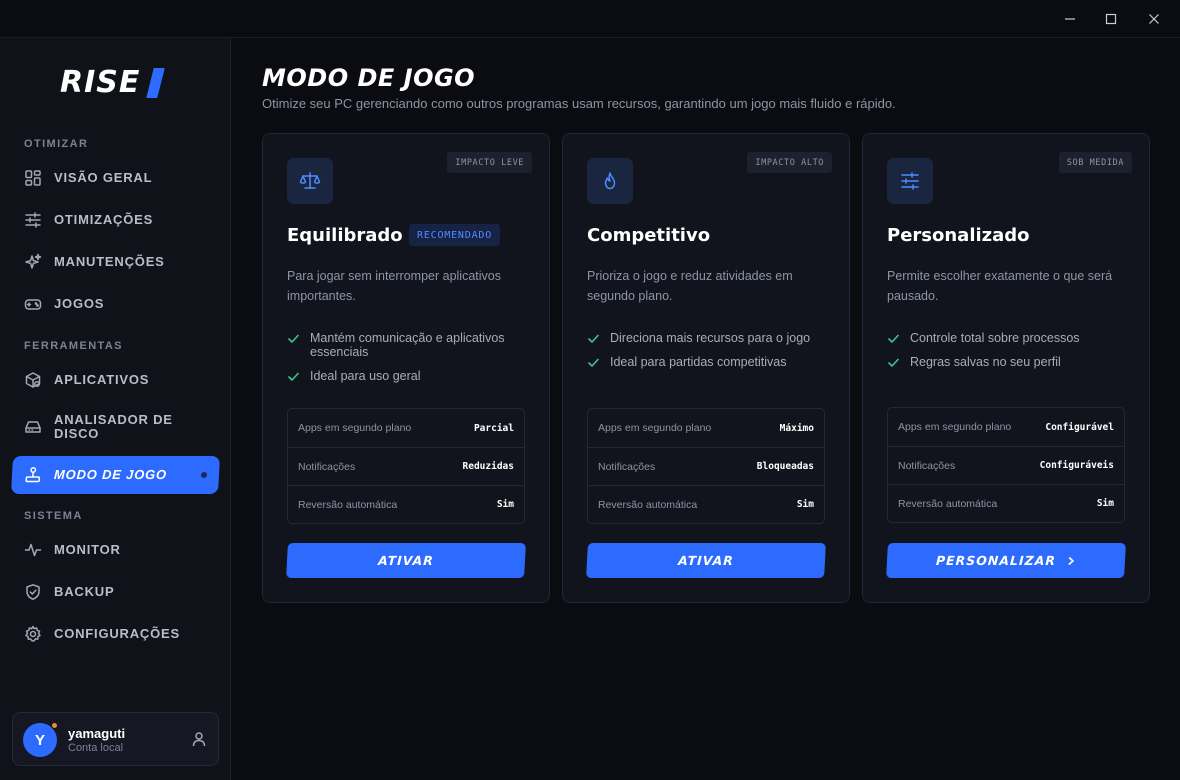 This screenshot has height=780, width=1180. I want to click on sidebar-item-manutencoes: MANUTENÇÕES, so click(115, 262).